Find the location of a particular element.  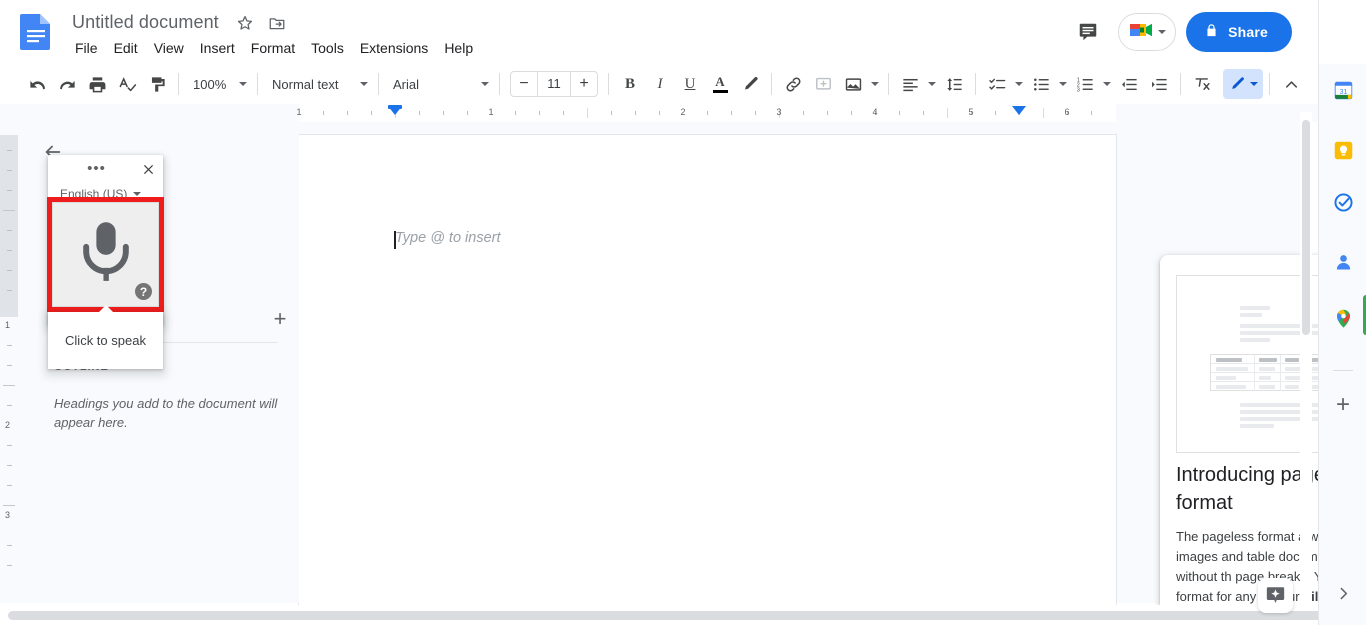

ruler-number: 1 is located at coordinates (299, 112).